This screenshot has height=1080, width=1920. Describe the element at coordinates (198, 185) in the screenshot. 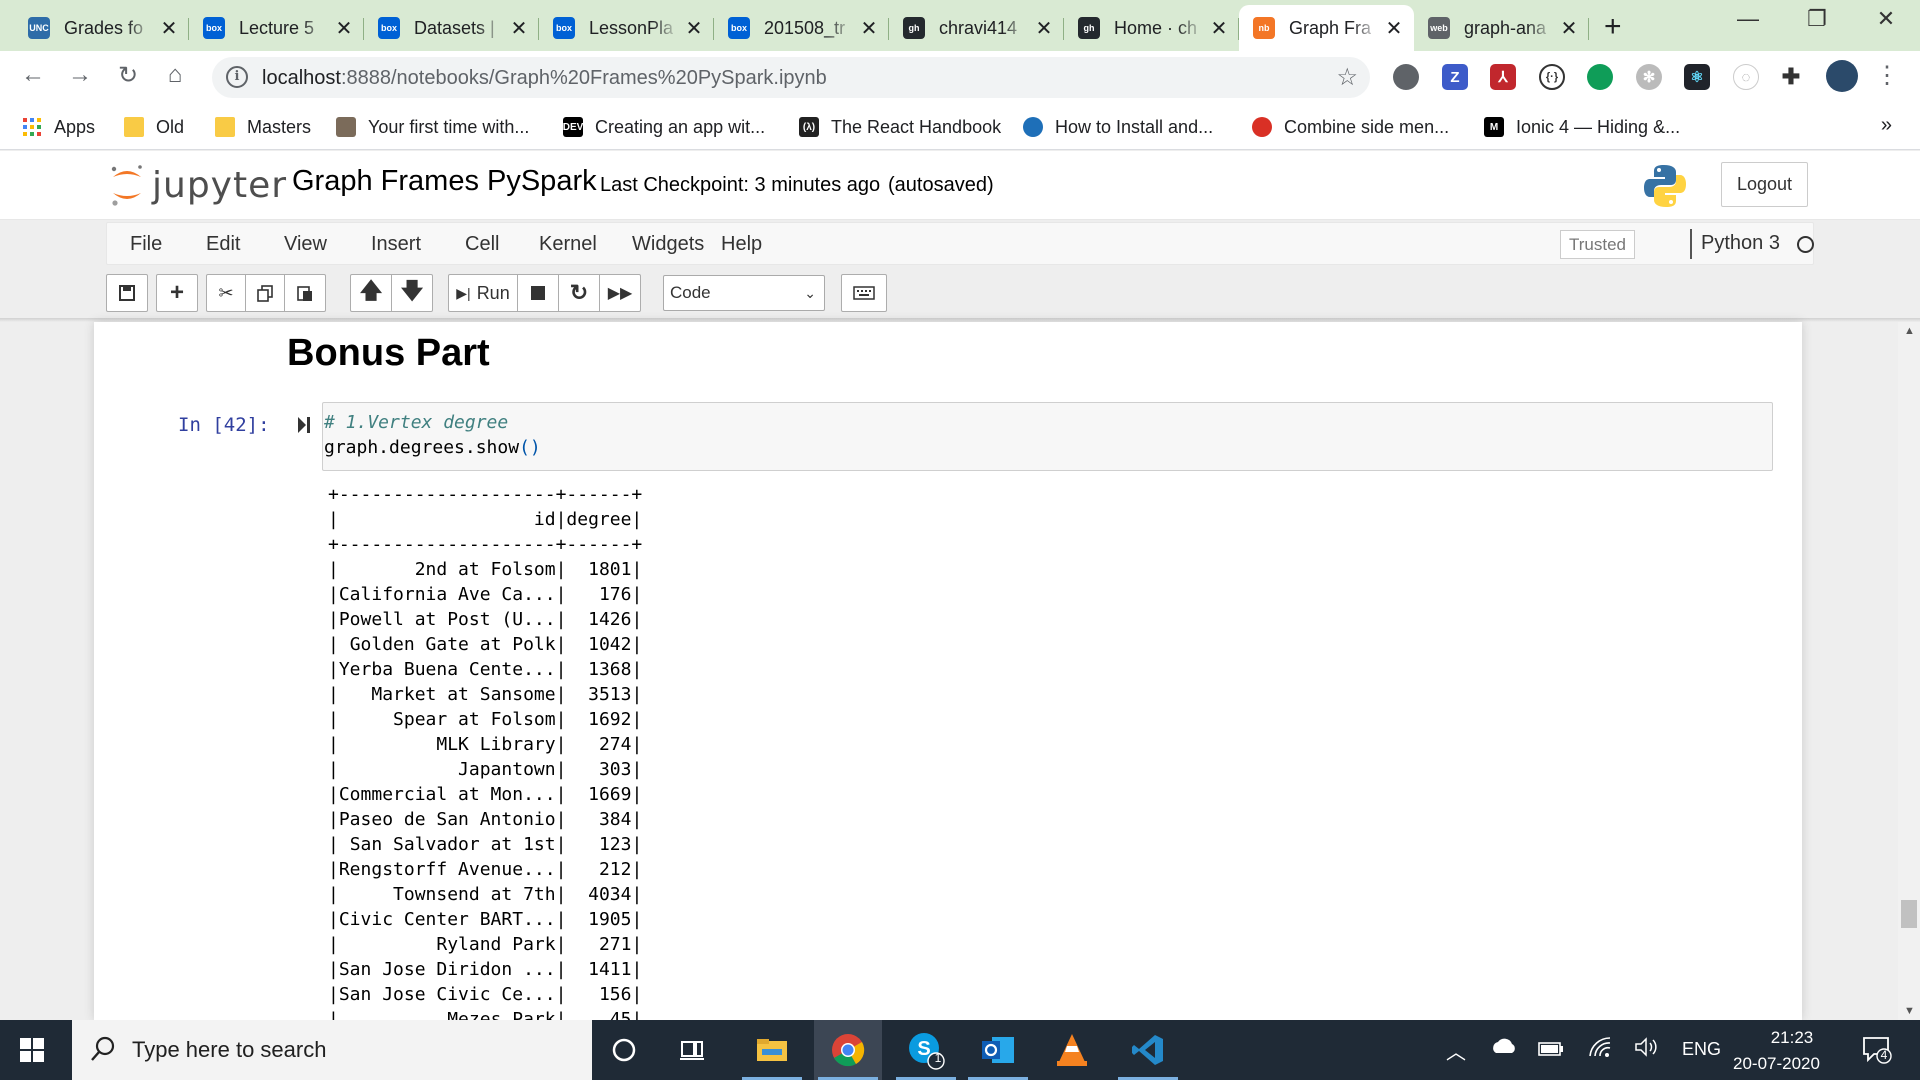

I see `jupyter-logo: jupyter` at that location.